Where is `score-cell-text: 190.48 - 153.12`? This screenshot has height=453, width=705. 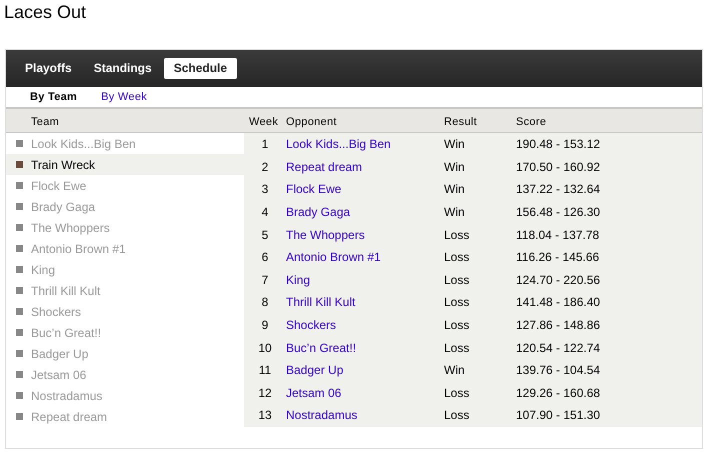 score-cell-text: 190.48 - 153.12 is located at coordinates (559, 145).